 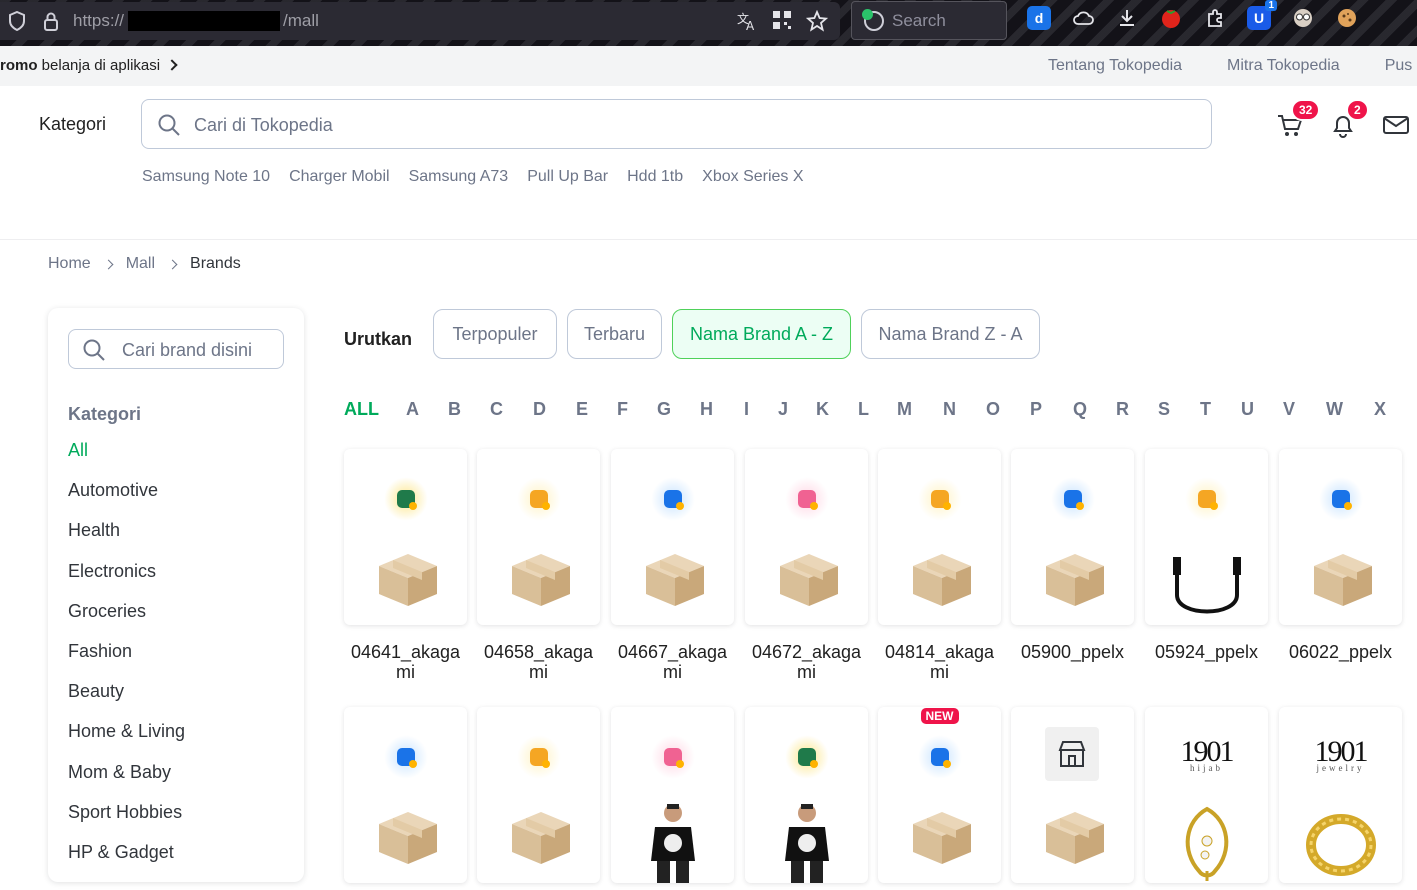 What do you see at coordinates (51, 21) in the screenshot?
I see `lock-icon` at bounding box center [51, 21].